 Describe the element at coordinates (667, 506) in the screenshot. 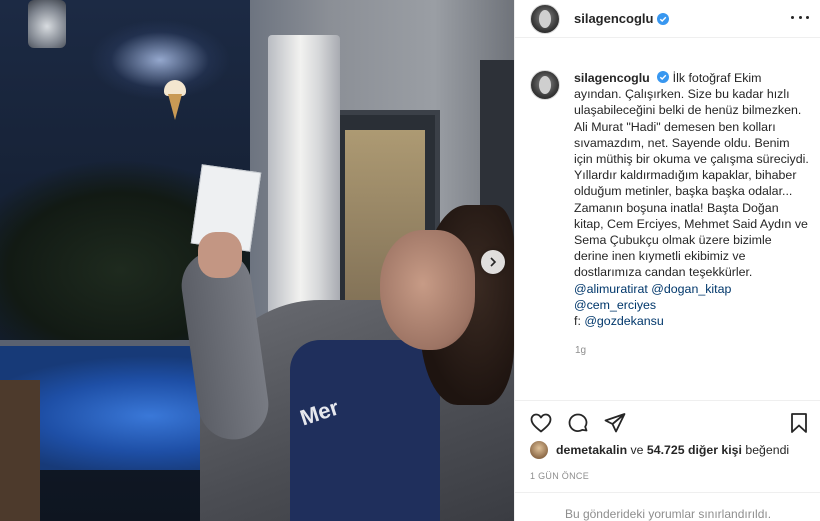

I see `comments-limited-notice: Bu gönderideki yorumlar sınırlandırıldı.` at that location.